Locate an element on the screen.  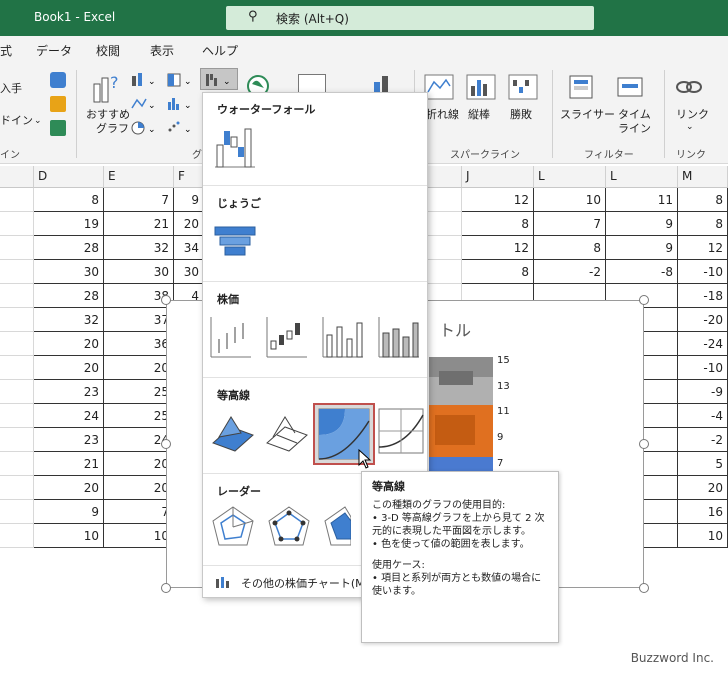
column-header-k: L is located at coordinates (570, 177).